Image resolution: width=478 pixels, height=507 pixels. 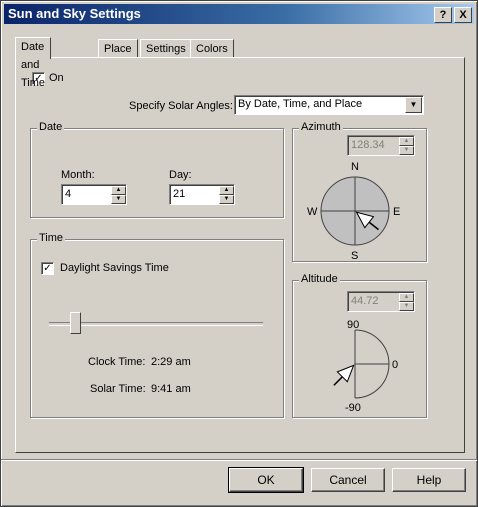 What do you see at coordinates (68, 194) in the screenshot?
I see `month-value: 4` at bounding box center [68, 194].